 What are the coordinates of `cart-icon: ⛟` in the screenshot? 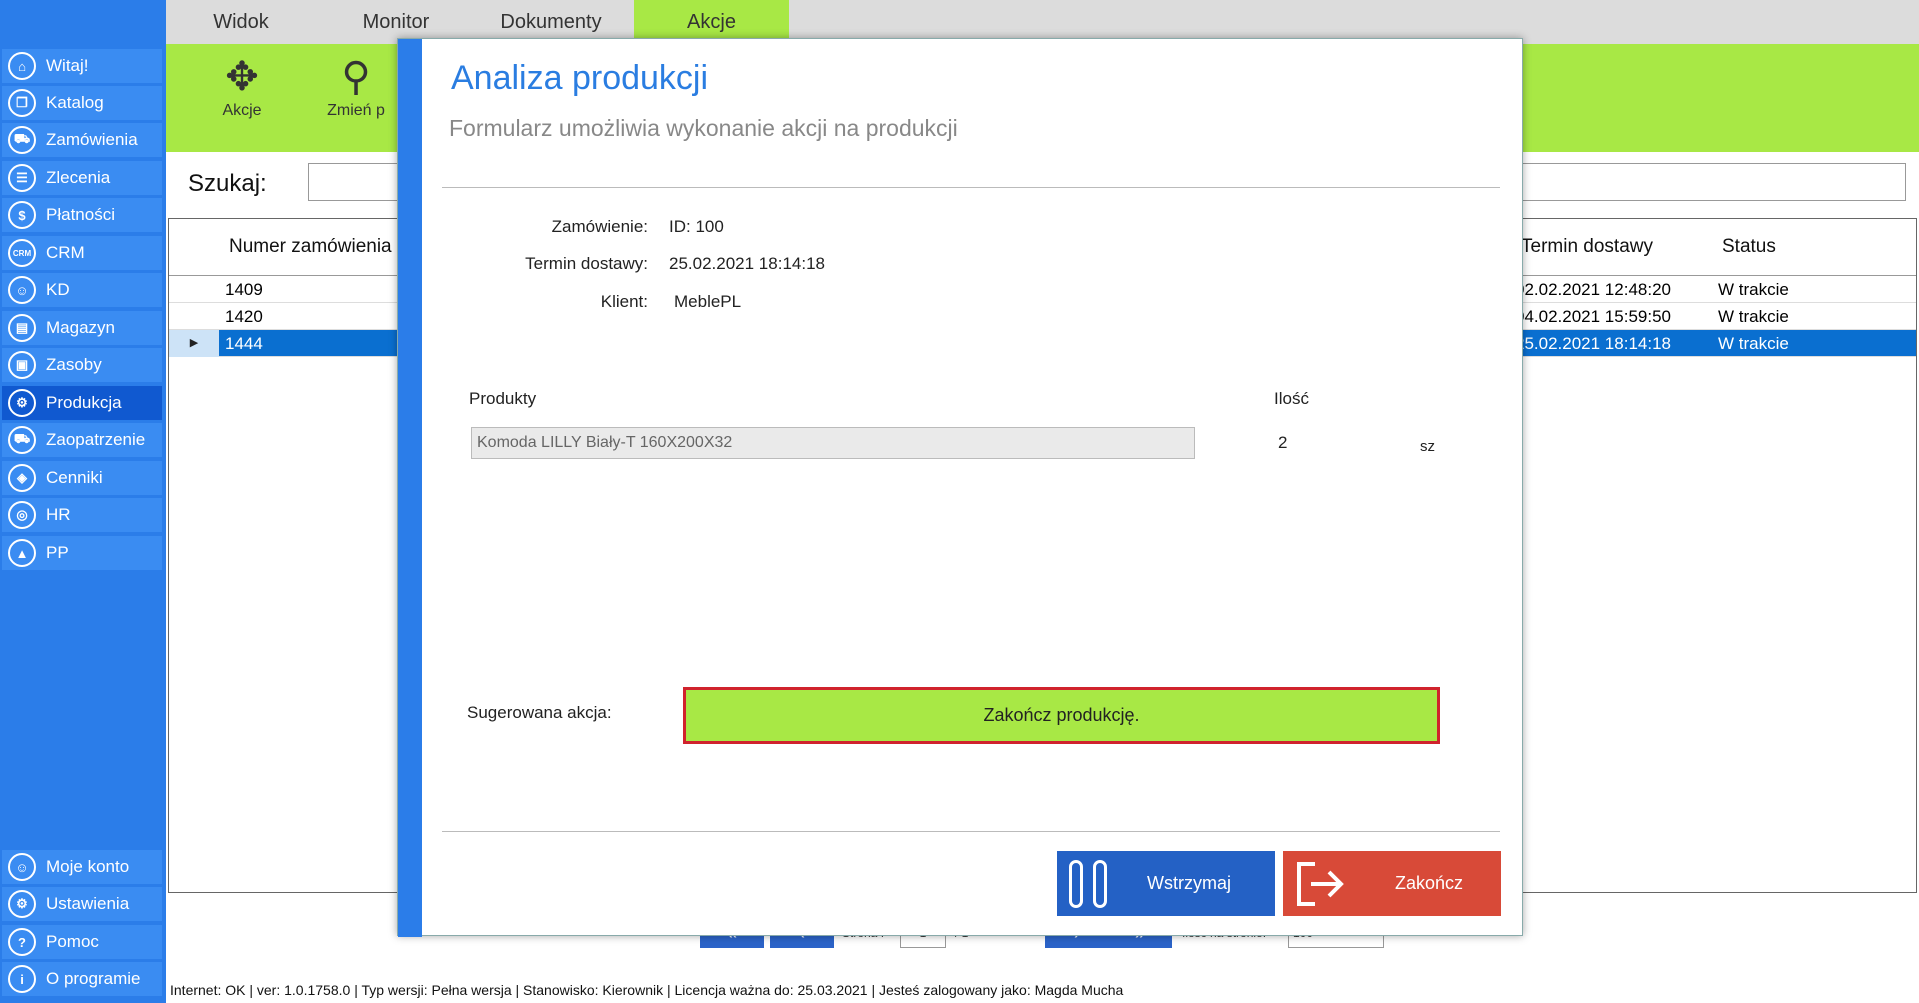 It's located at (22, 140).